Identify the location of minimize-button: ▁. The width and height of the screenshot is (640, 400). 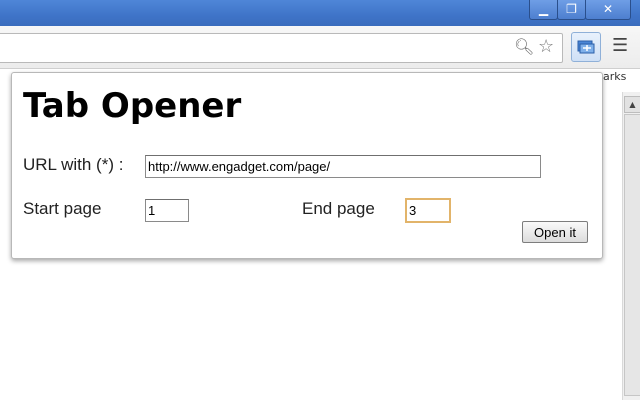
(543, 10).